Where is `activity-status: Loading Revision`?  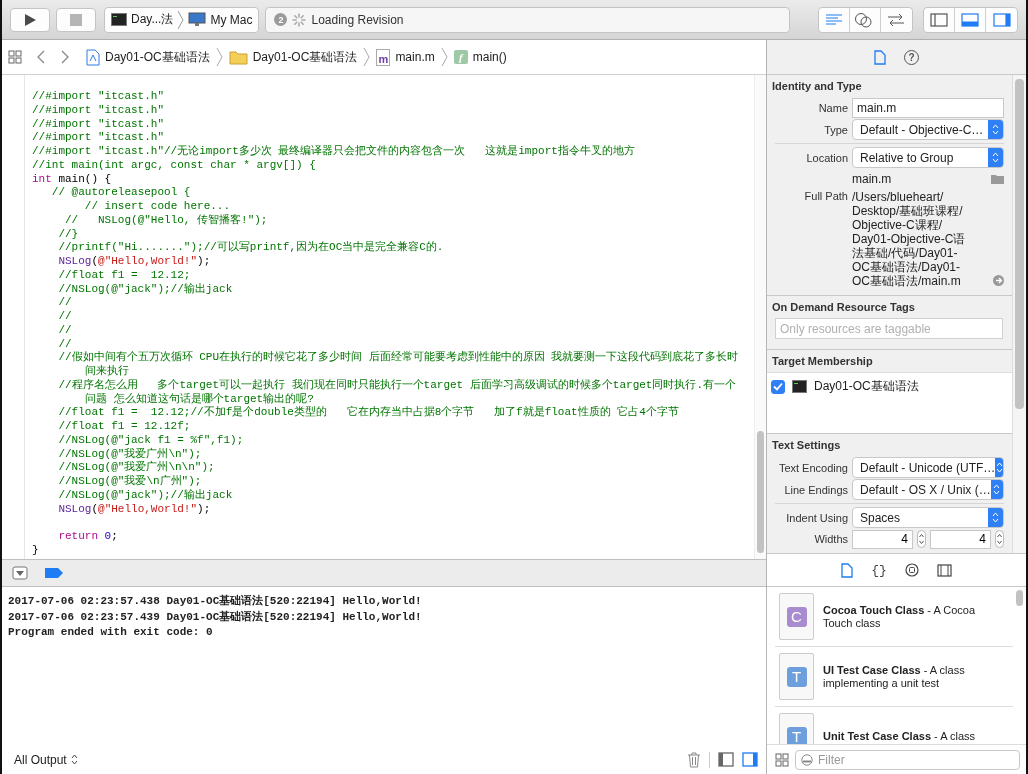 activity-status: Loading Revision is located at coordinates (357, 19).